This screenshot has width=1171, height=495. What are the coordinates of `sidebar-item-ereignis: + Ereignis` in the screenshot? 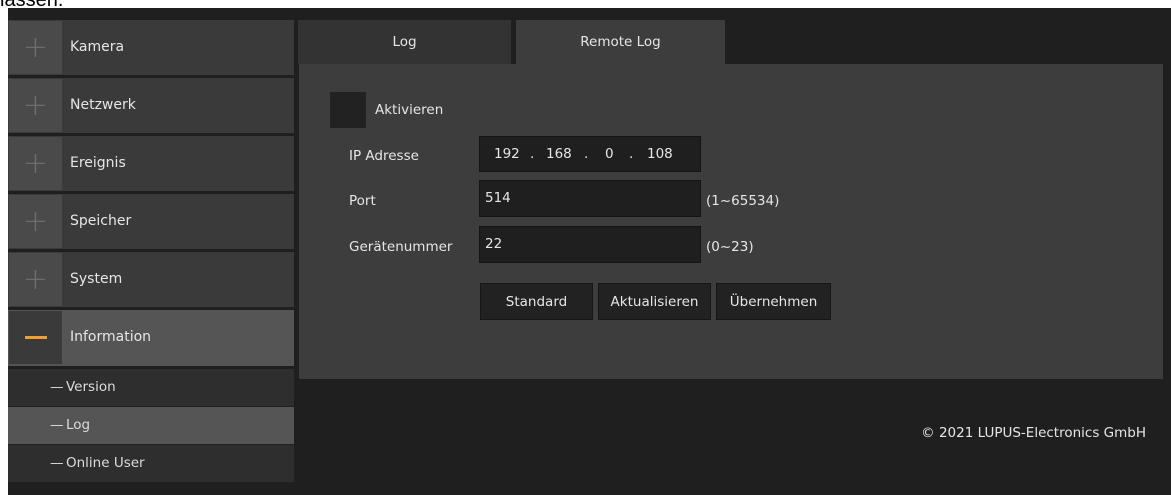 It's located at (151, 163).